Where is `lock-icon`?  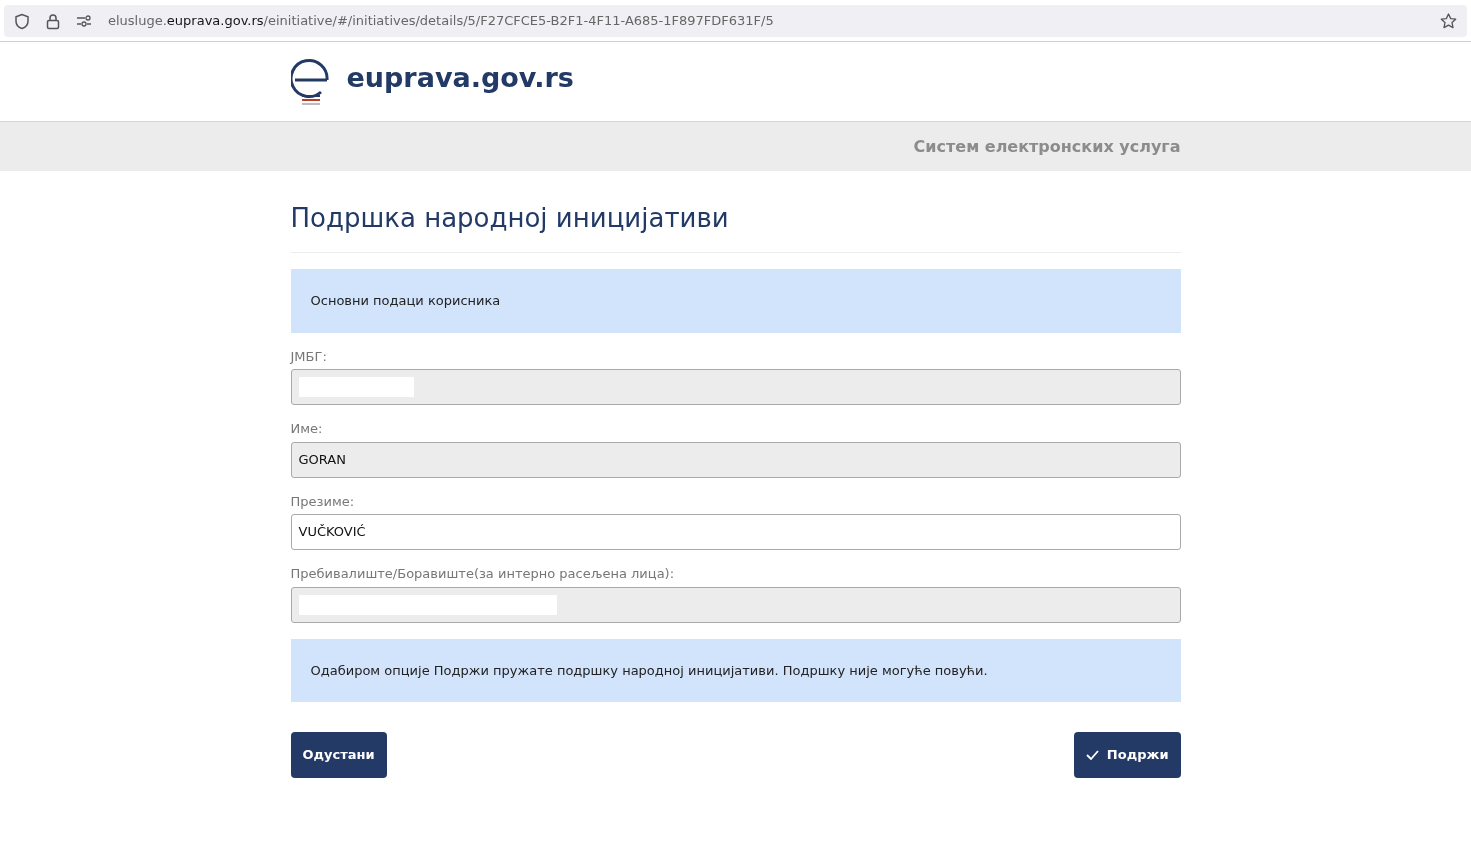
lock-icon is located at coordinates (53, 21).